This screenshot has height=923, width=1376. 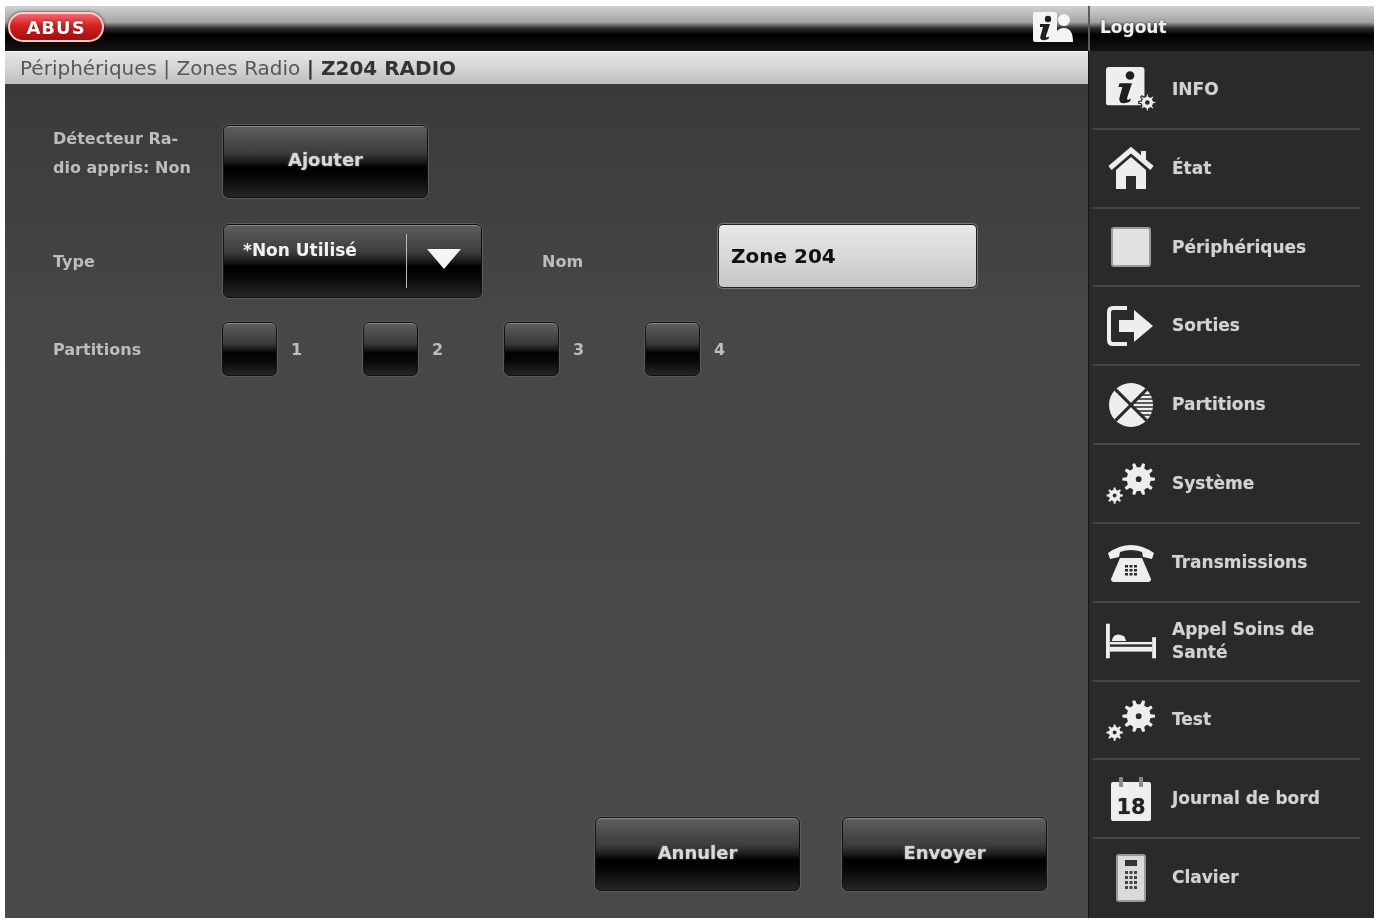 I want to click on pie-icon, so click(x=1131, y=404).